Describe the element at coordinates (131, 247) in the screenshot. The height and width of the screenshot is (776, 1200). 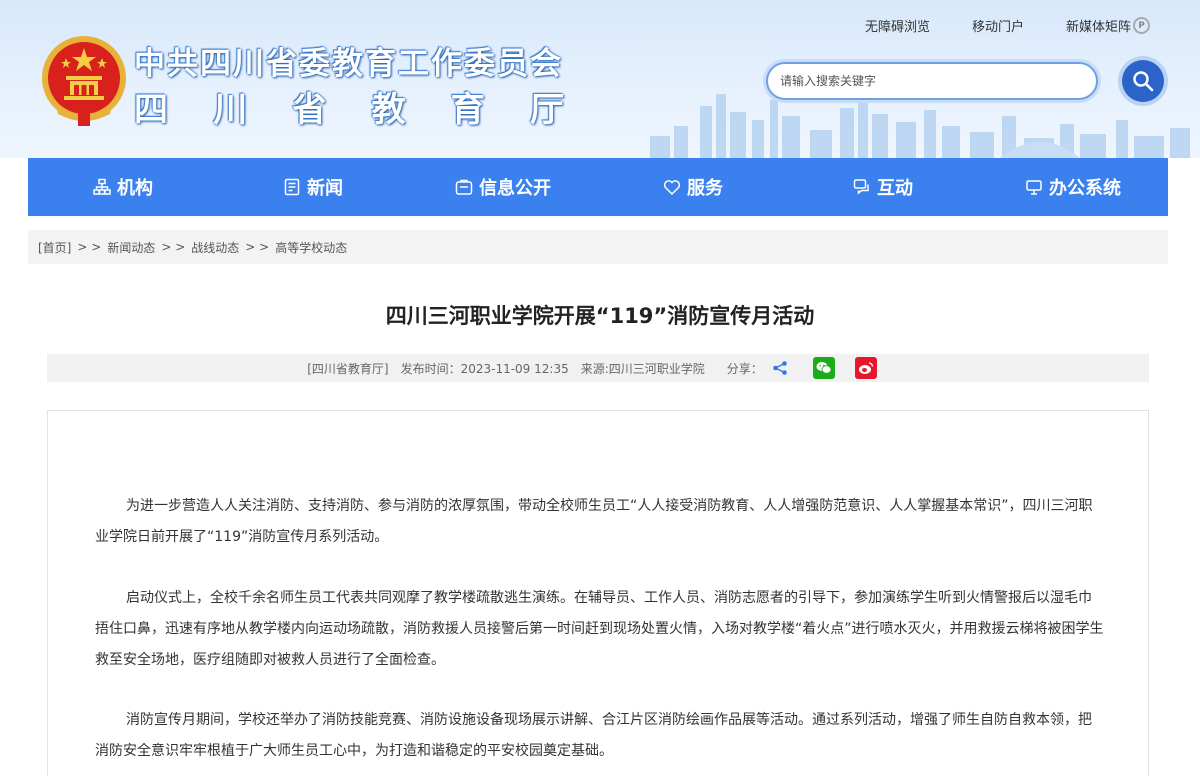
I see `breadcrumb-news: 新闻动态` at that location.